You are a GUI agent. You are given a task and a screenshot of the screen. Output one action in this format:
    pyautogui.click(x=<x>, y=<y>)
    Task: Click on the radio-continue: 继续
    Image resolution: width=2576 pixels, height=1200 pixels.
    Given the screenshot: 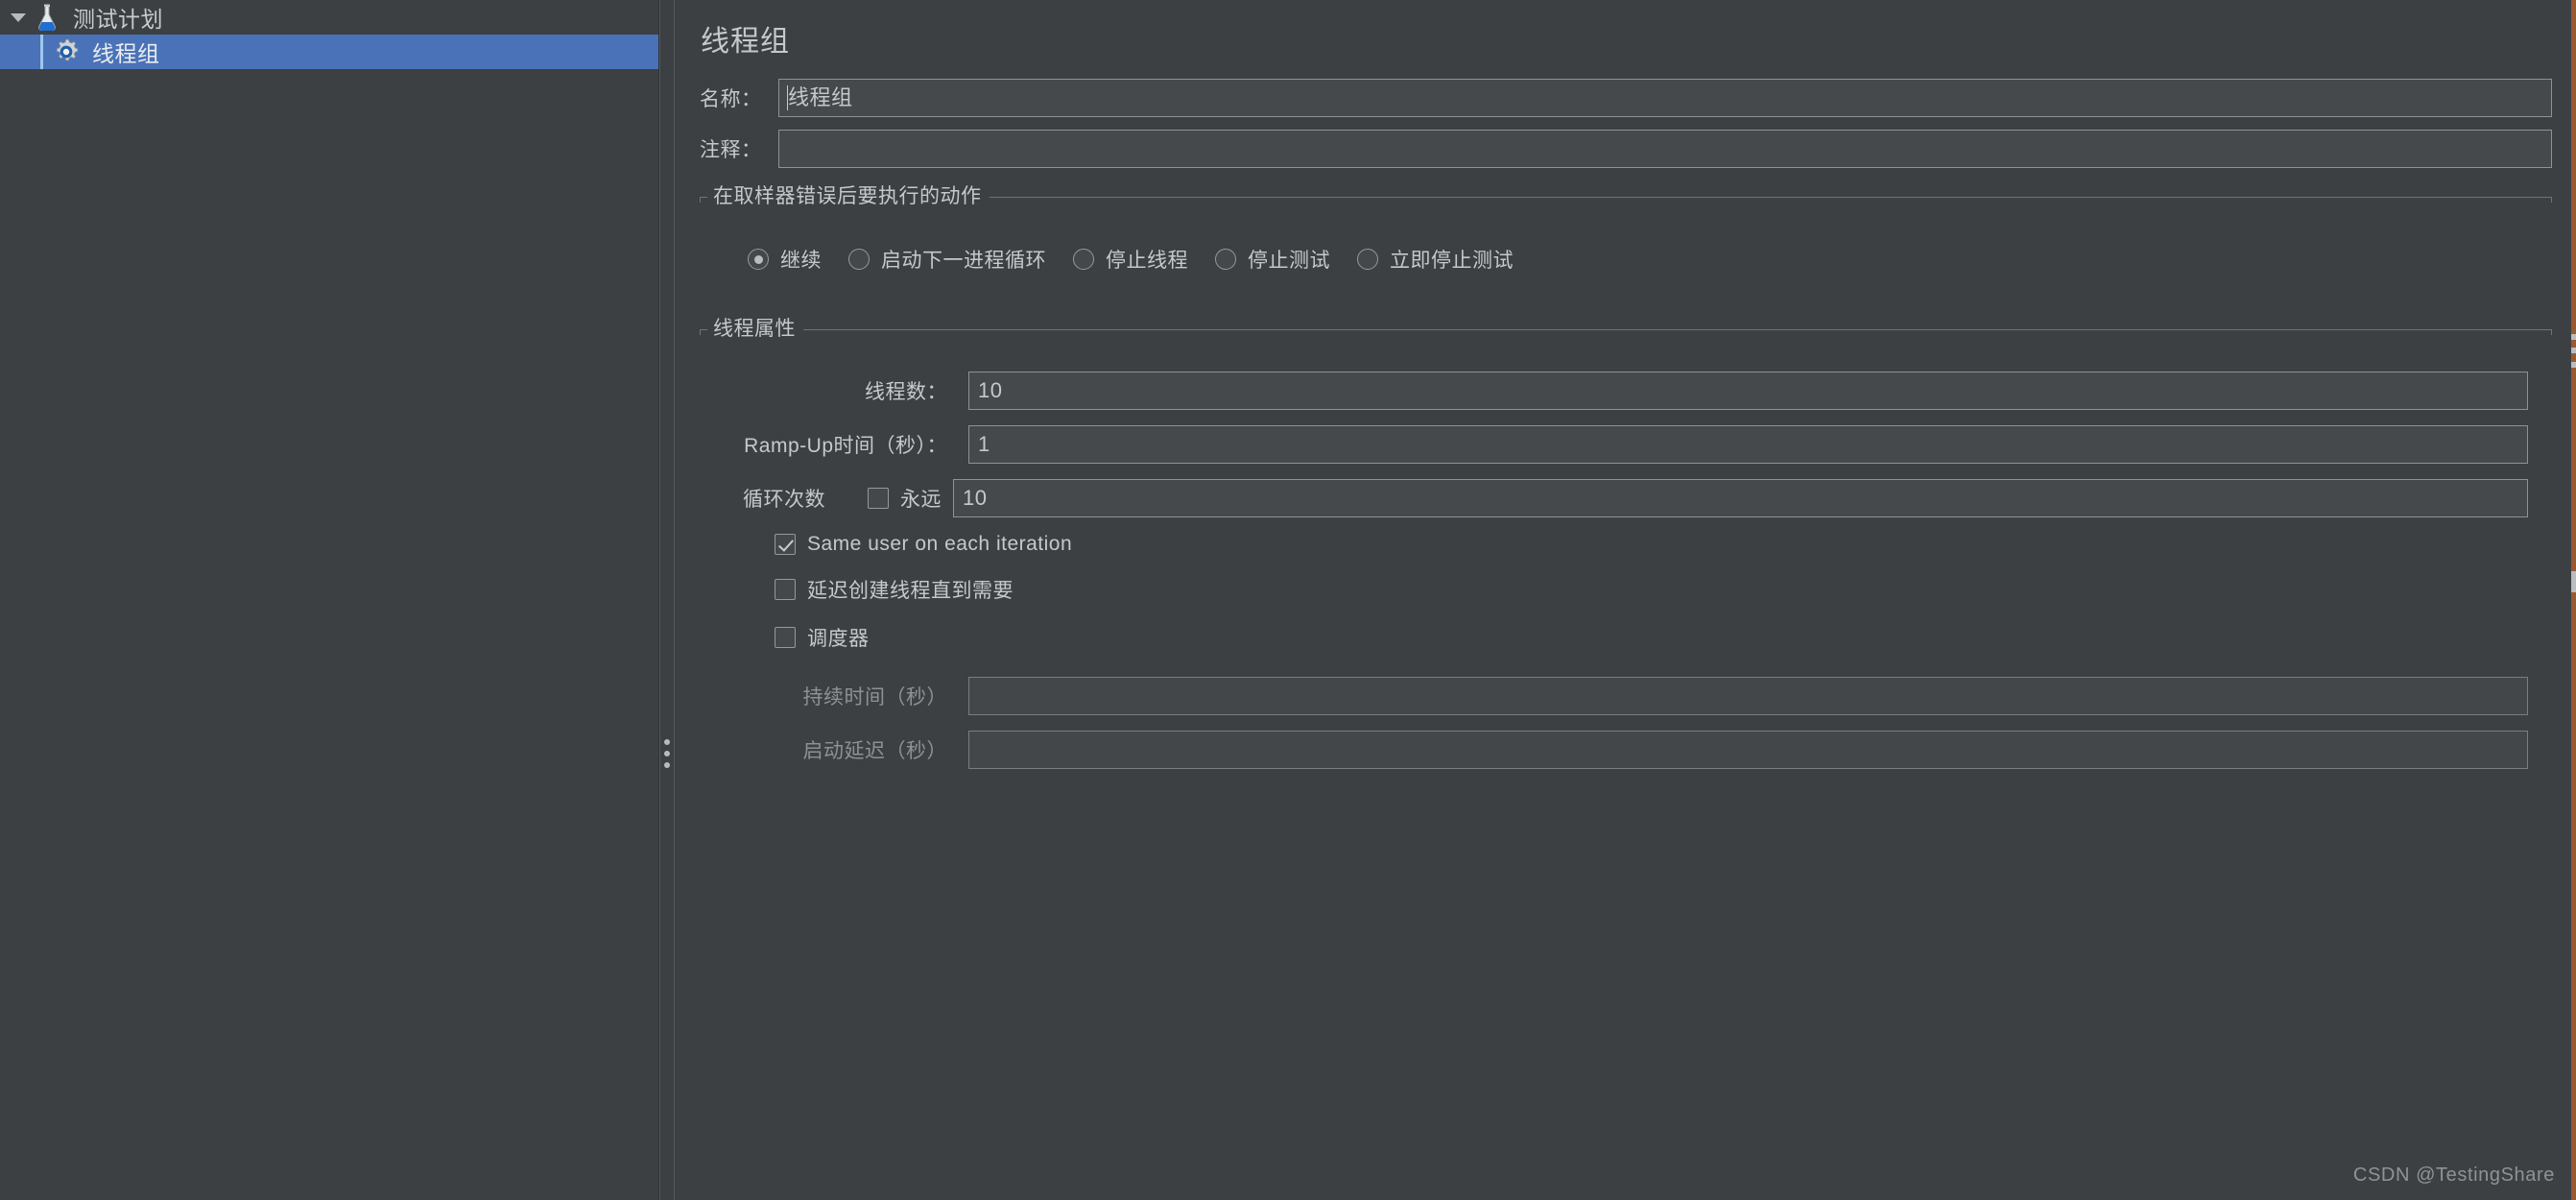 What is the action you would take?
    pyautogui.click(x=785, y=259)
    